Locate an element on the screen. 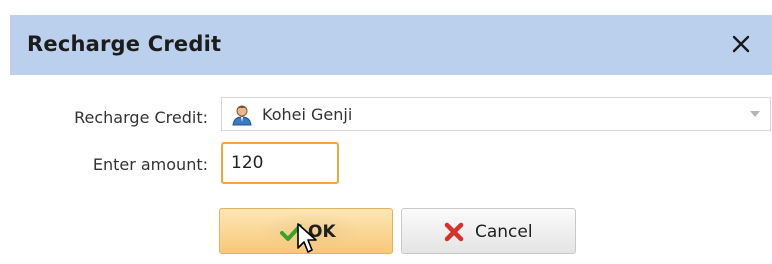  selected-user: Kohei Genji is located at coordinates (307, 114).